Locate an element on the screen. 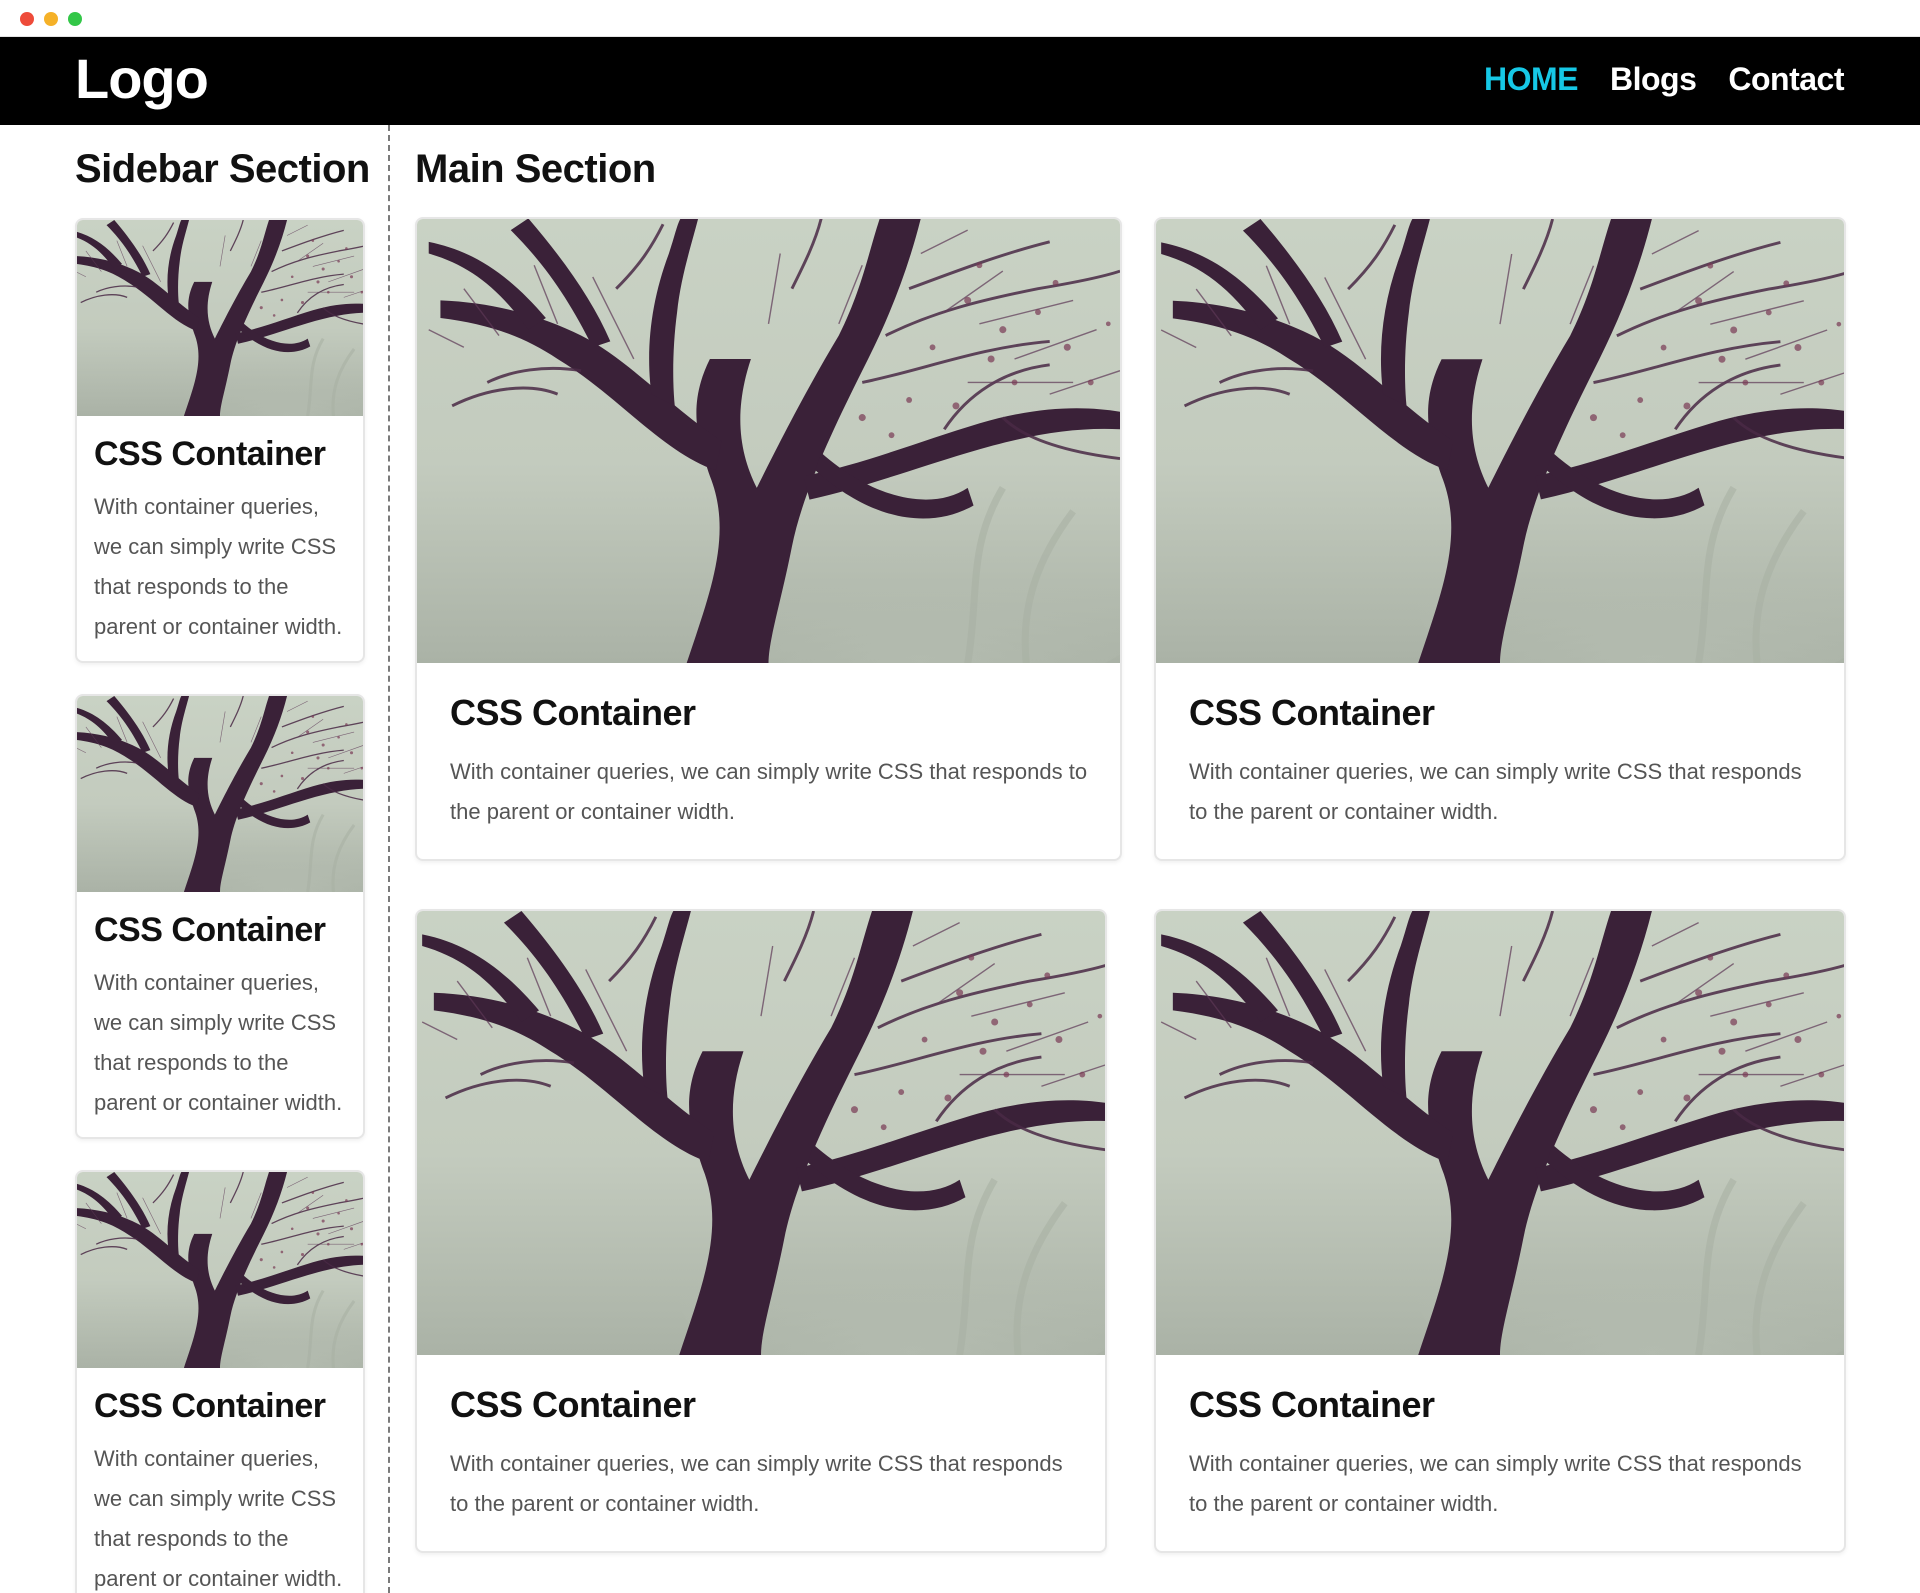 This screenshot has height=1593, width=1920. window-chrome is located at coordinates (960, 18).